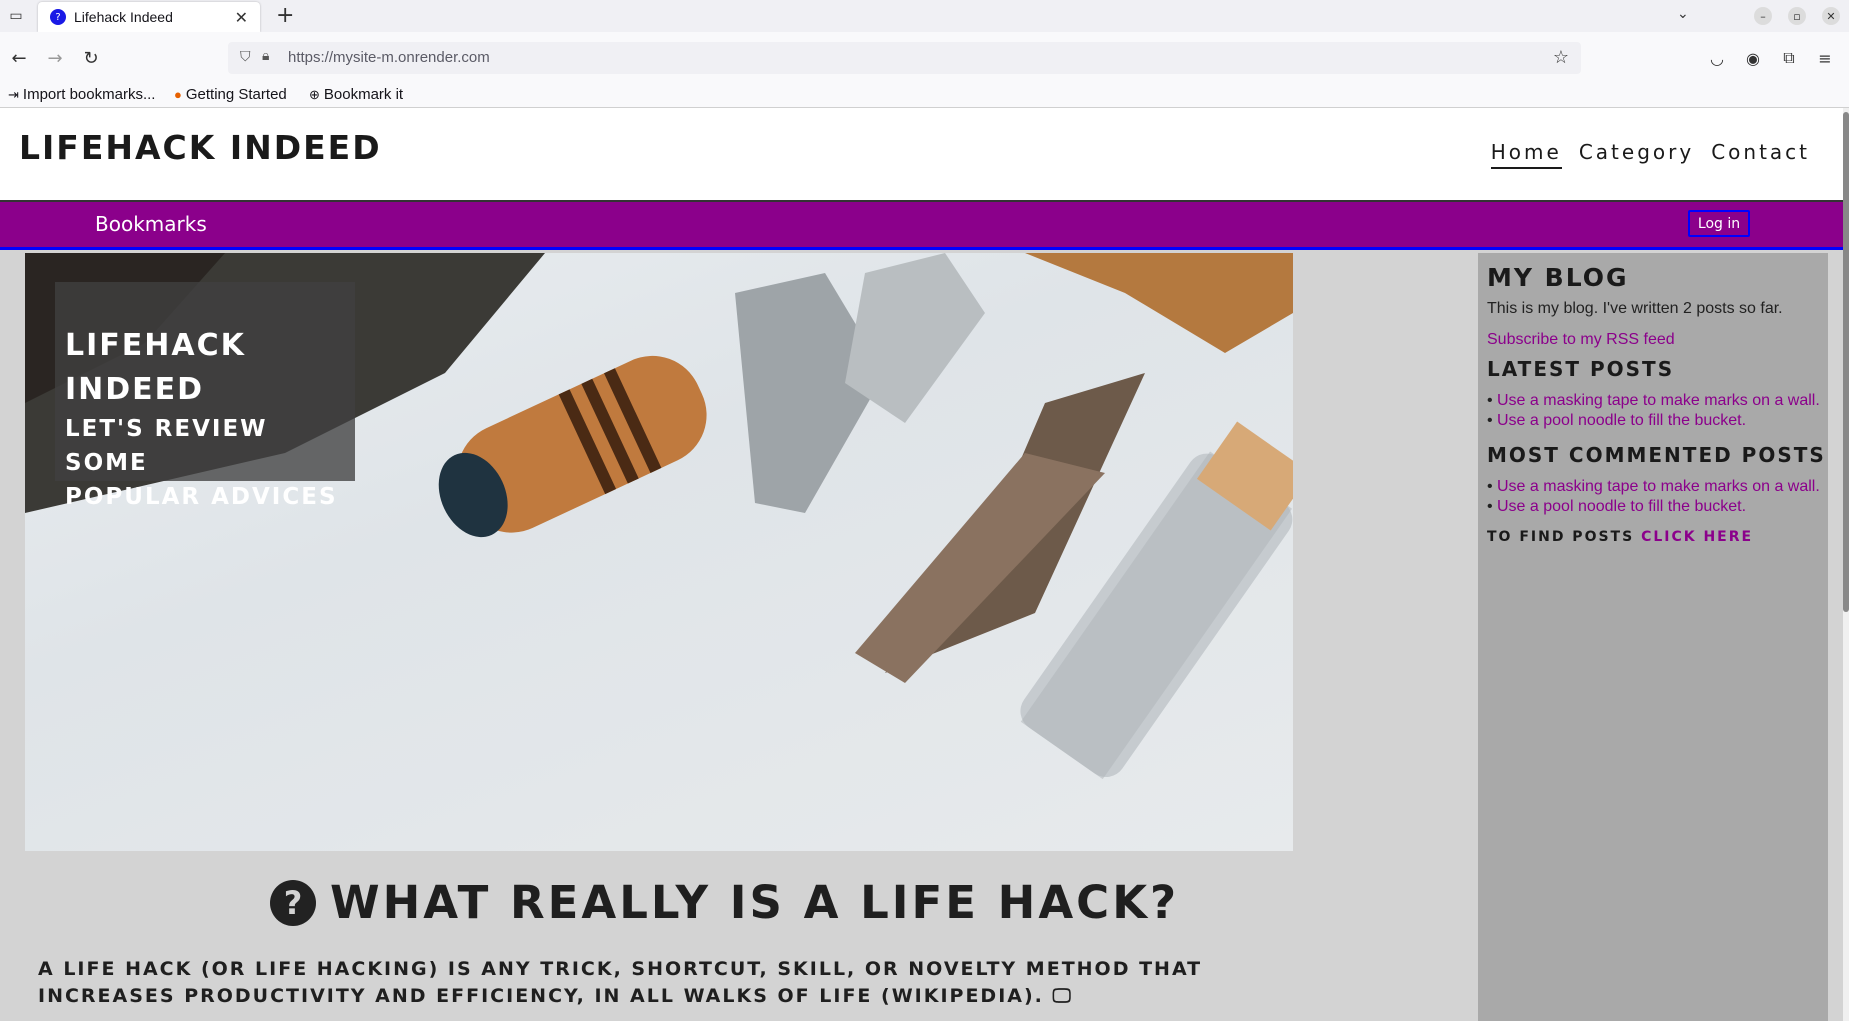  I want to click on url-text: https://mysite-m.onrender.com, so click(389, 57).